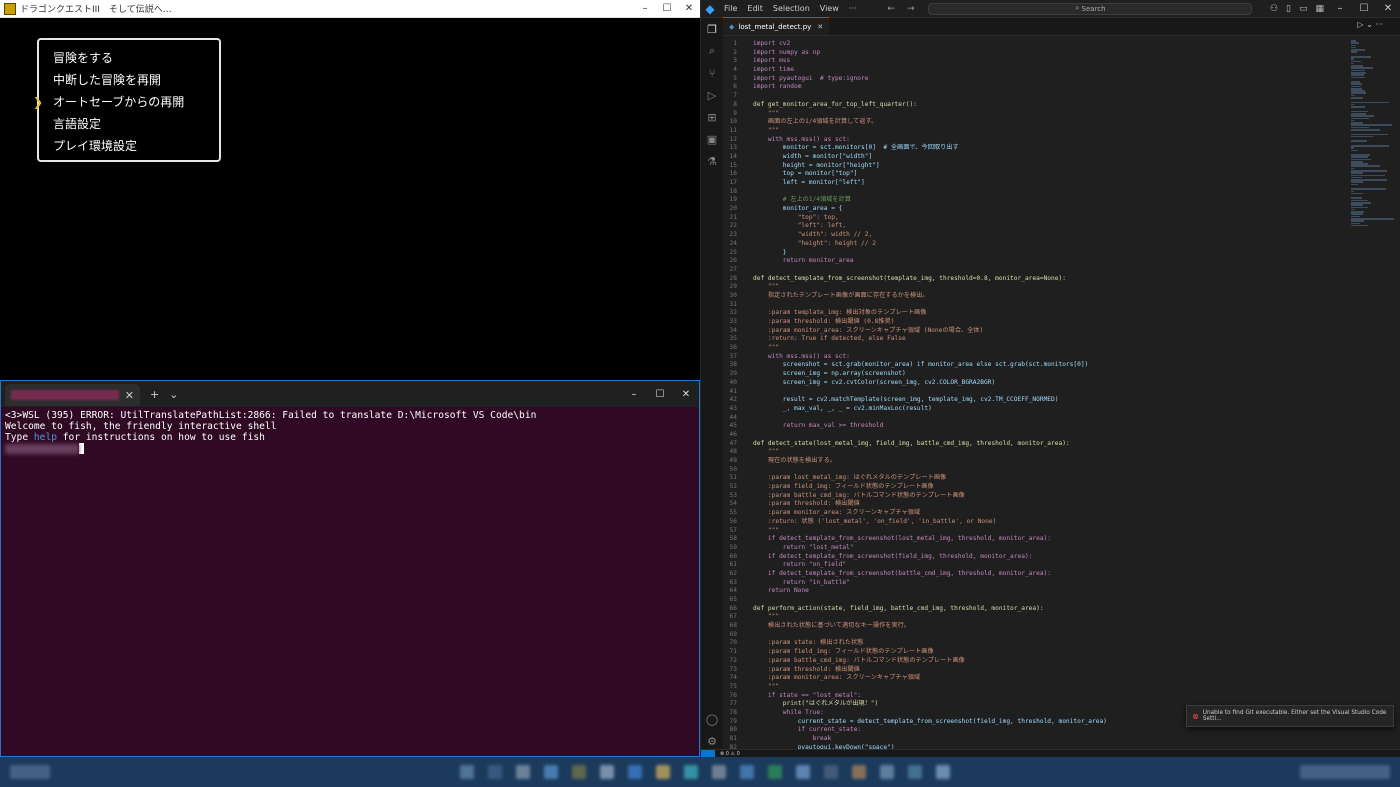 The height and width of the screenshot is (787, 1400). What do you see at coordinates (730, 754) in the screenshot?
I see `problems-indicator-icon: ⊗ 0 ⚠ 0` at bounding box center [730, 754].